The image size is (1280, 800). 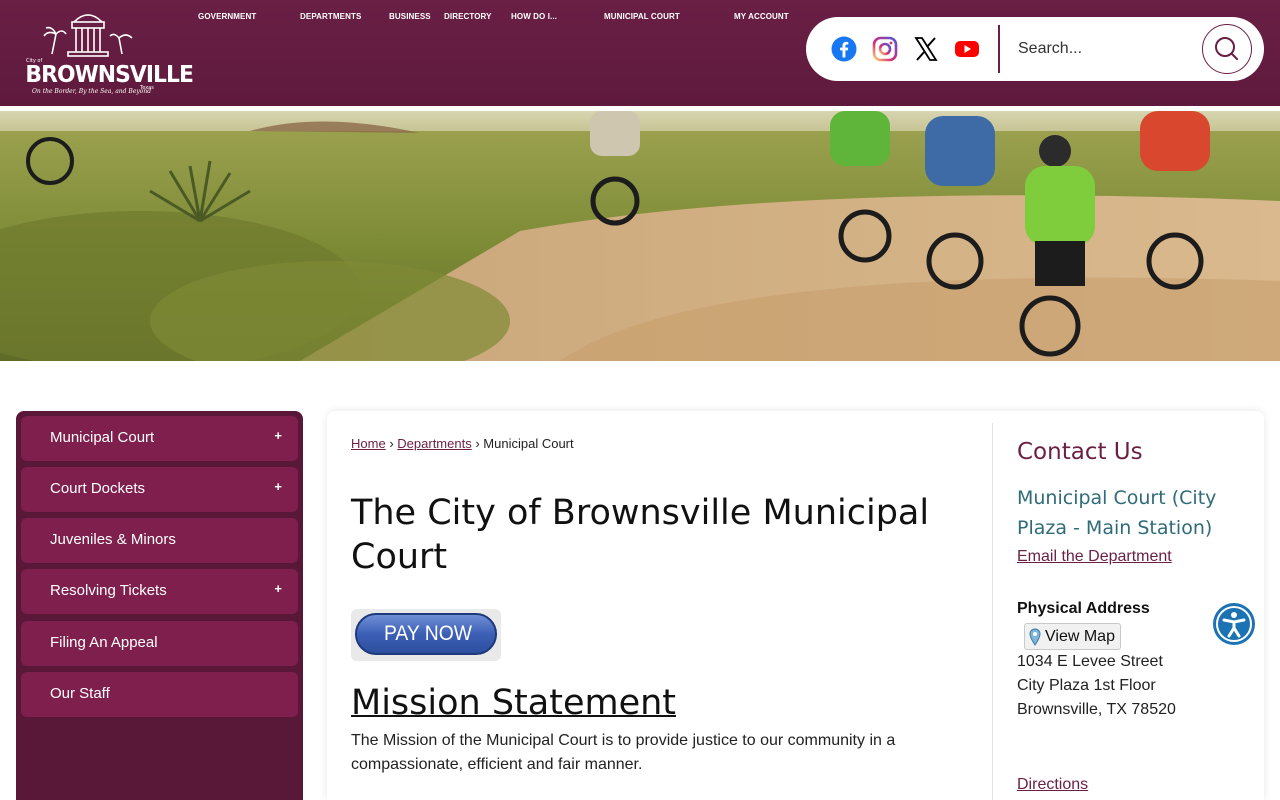 What do you see at coordinates (468, 16) in the screenshot?
I see `nav-directory: DIRECTORY` at bounding box center [468, 16].